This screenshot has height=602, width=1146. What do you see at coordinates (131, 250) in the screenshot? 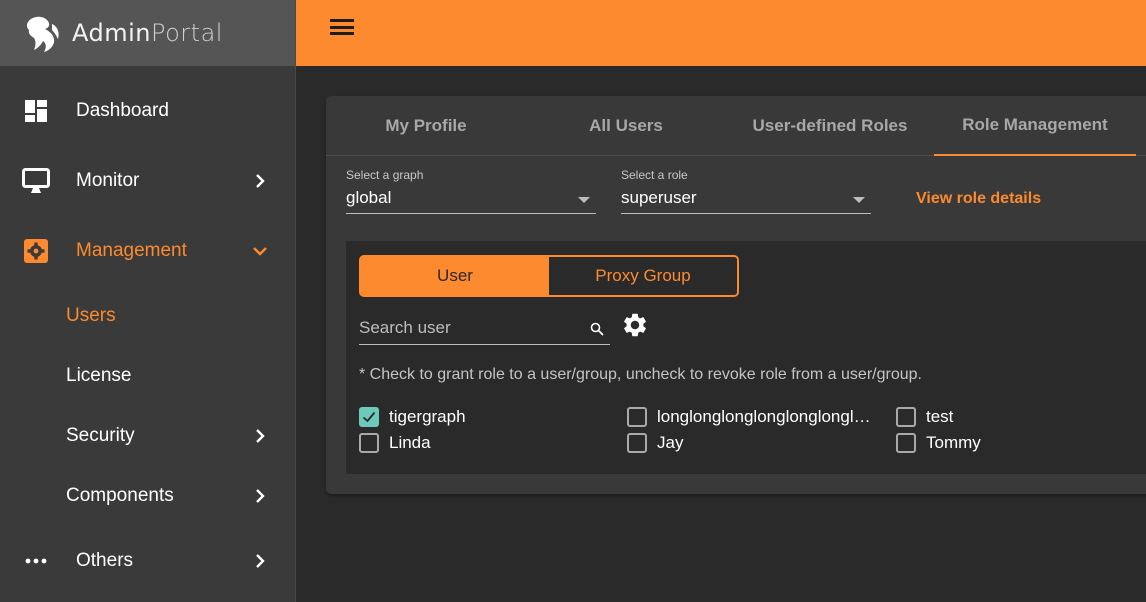
I see `sidebar-item-label: Management` at bounding box center [131, 250].